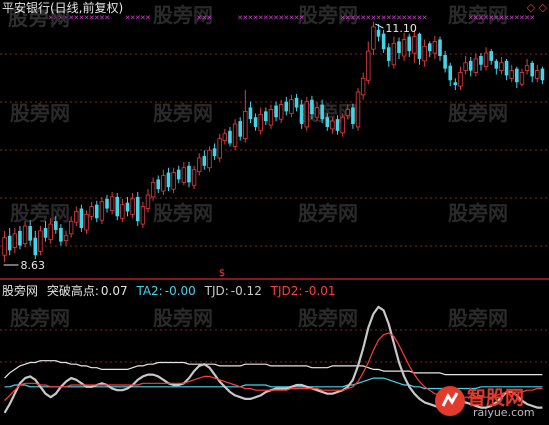 The width and height of the screenshot is (549, 425). What do you see at coordinates (63, 8) in the screenshot?
I see `chart-title: 平安银行(日线,前复权)` at bounding box center [63, 8].